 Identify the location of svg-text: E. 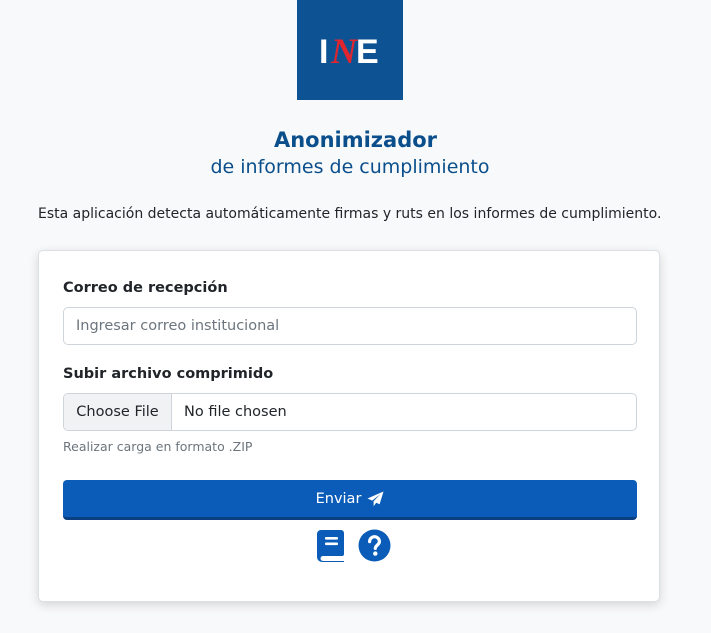
(367, 51).